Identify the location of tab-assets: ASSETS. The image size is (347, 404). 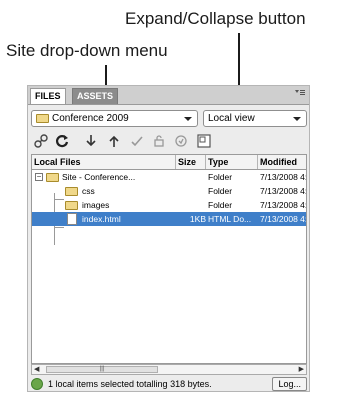
(95, 96).